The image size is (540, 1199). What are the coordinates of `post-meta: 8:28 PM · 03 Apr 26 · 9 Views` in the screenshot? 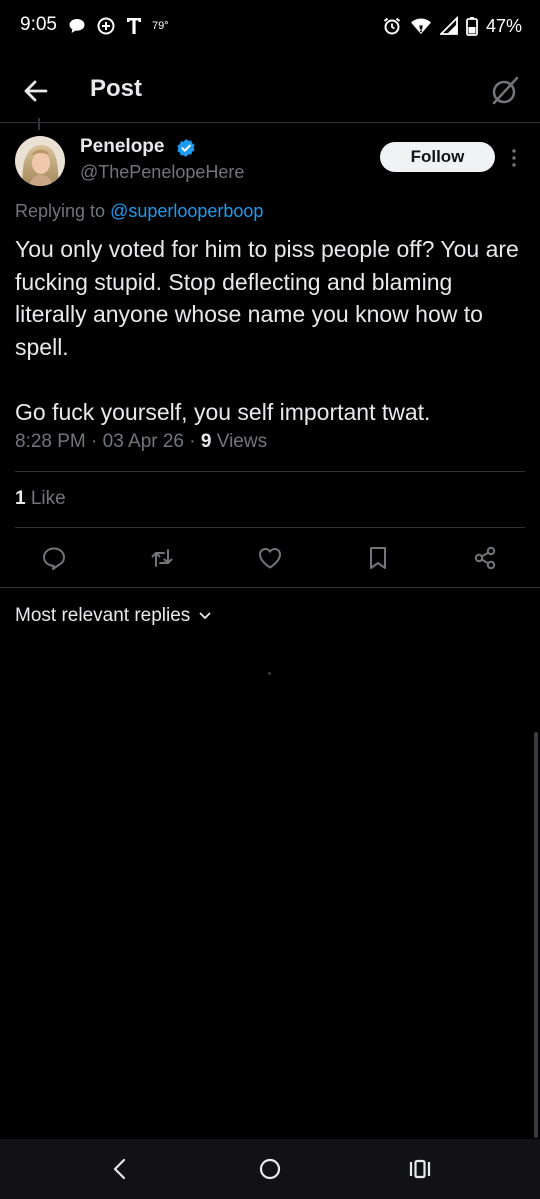 It's located at (141, 441).